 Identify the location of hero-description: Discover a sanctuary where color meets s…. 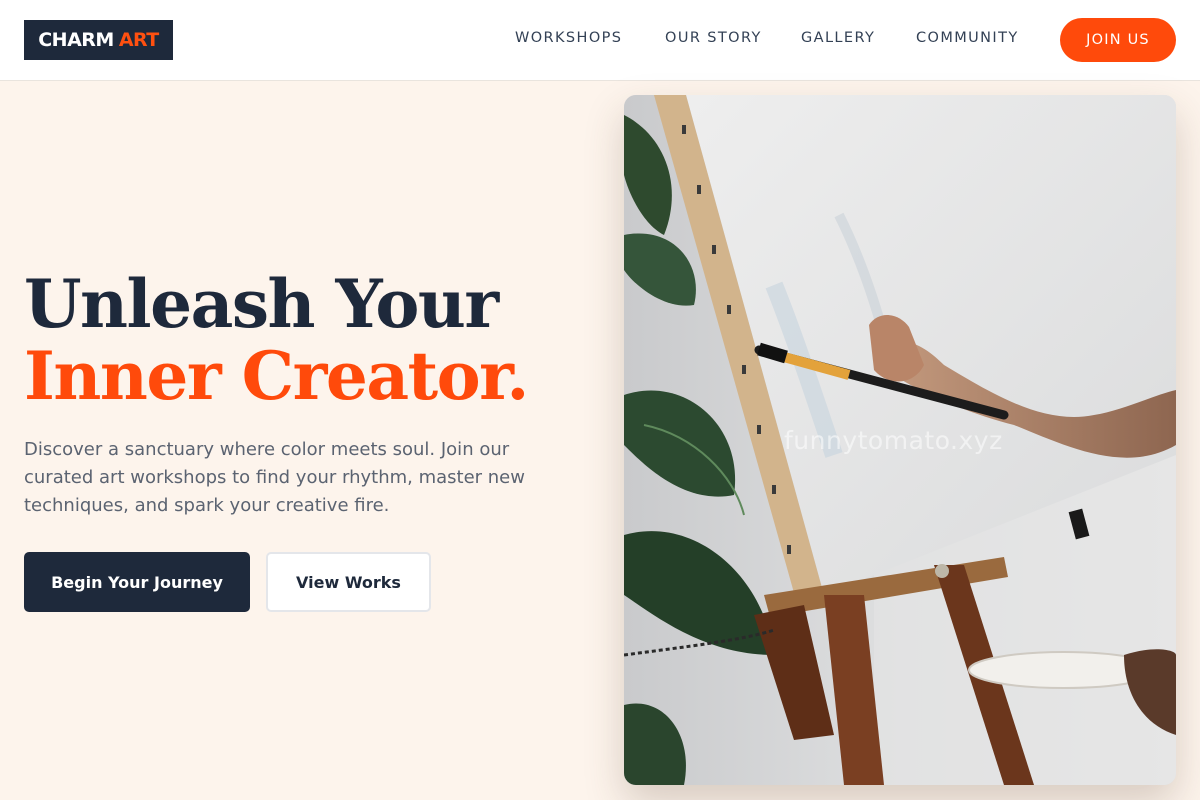
(274, 477).